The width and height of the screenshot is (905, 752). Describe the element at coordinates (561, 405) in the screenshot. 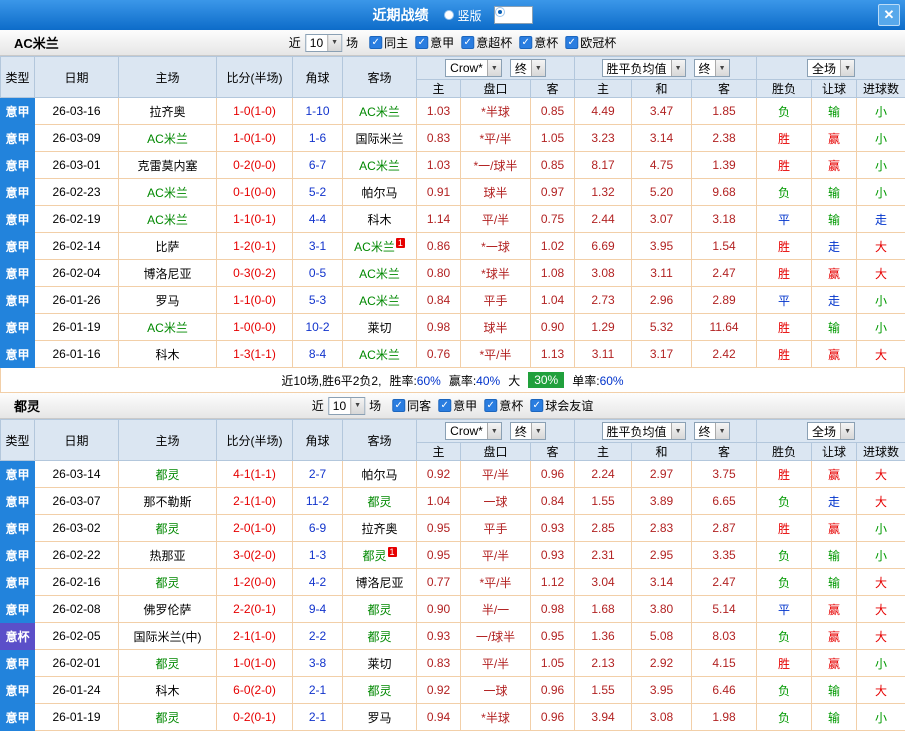

I see `filter-checkbox: ✓ 球会友谊` at that location.